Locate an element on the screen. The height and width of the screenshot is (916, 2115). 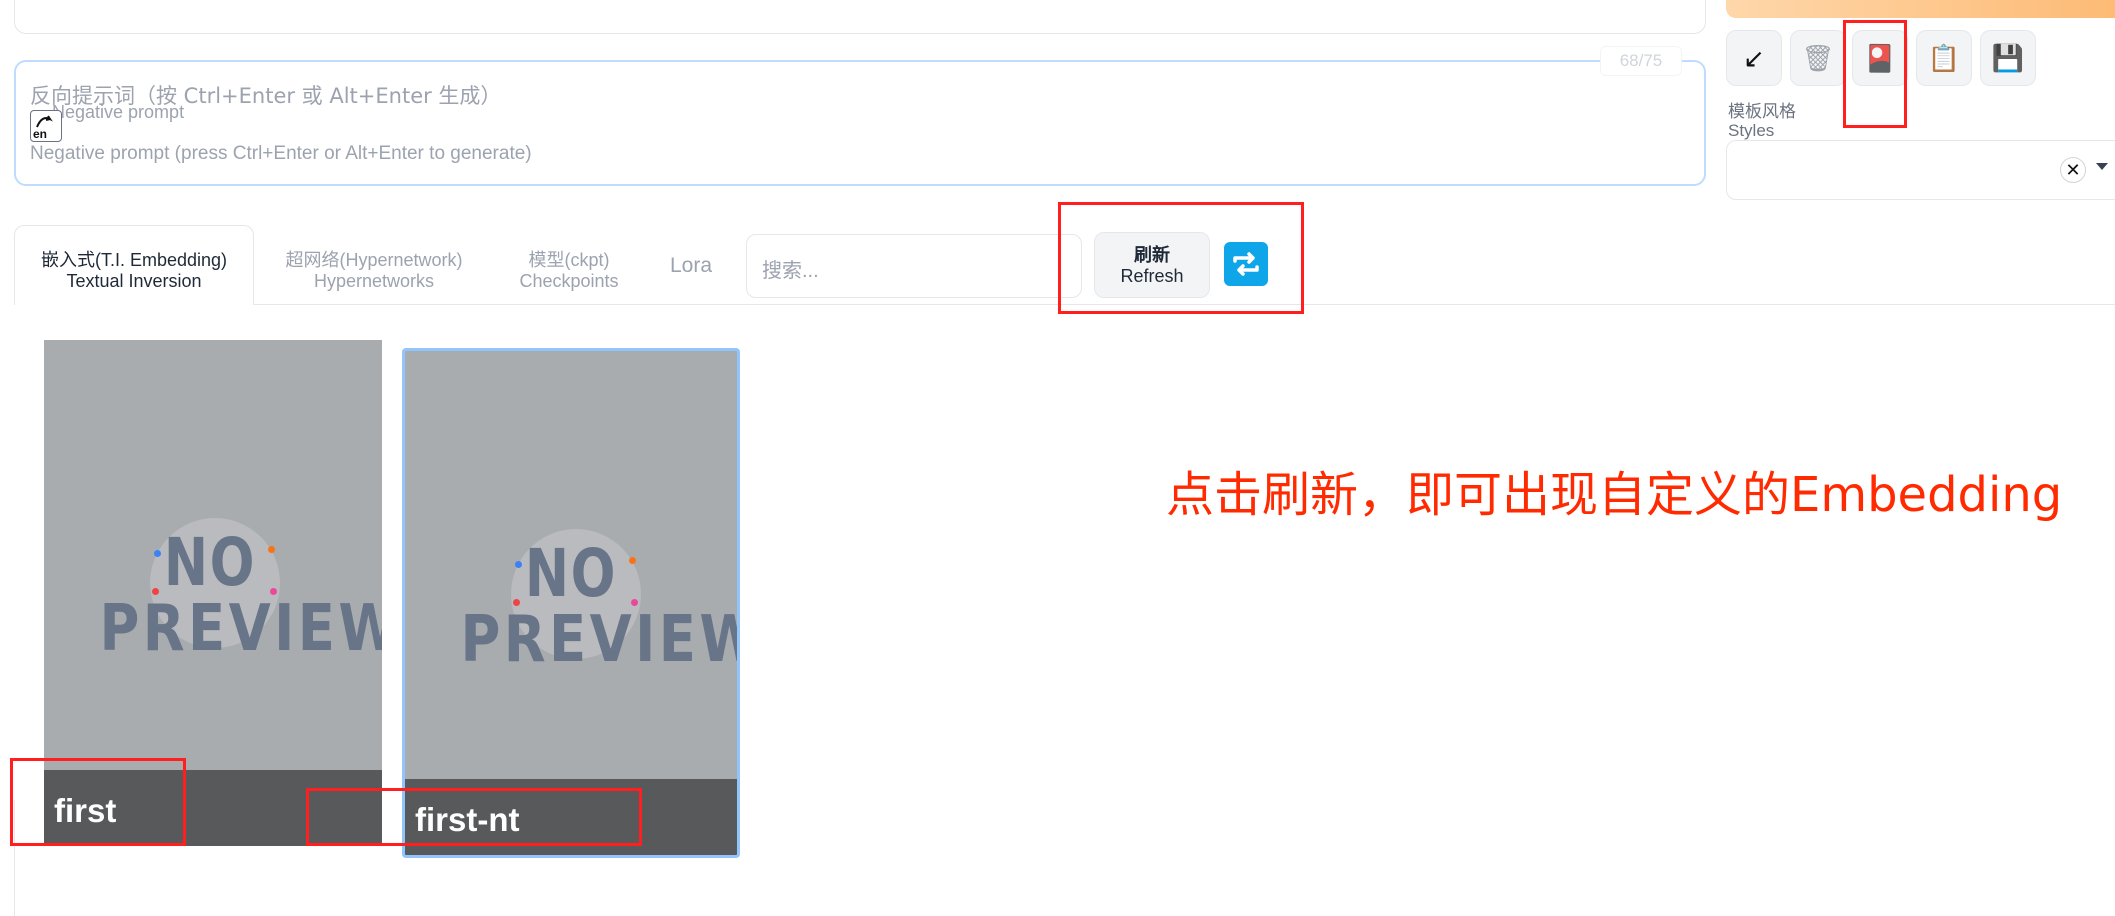
clear-icon: ✕ is located at coordinates (2073, 170).